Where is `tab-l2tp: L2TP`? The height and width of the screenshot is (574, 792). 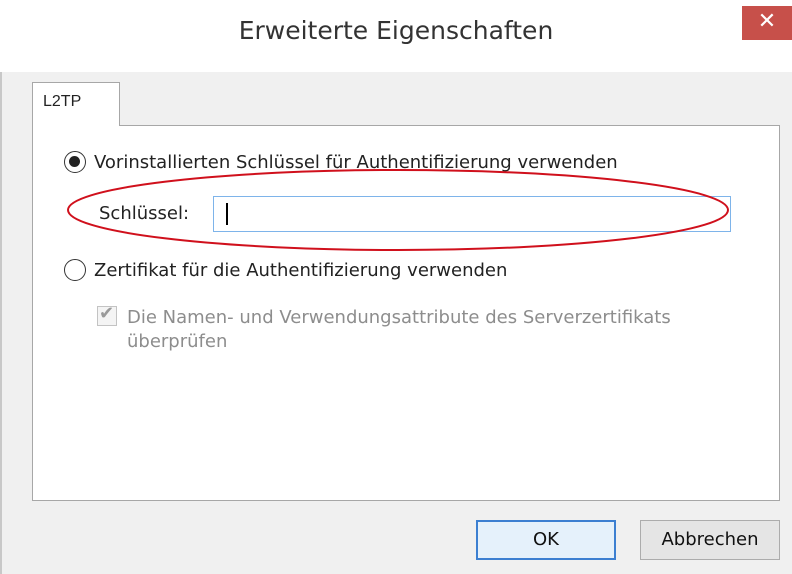 tab-l2tp: L2TP is located at coordinates (76, 104).